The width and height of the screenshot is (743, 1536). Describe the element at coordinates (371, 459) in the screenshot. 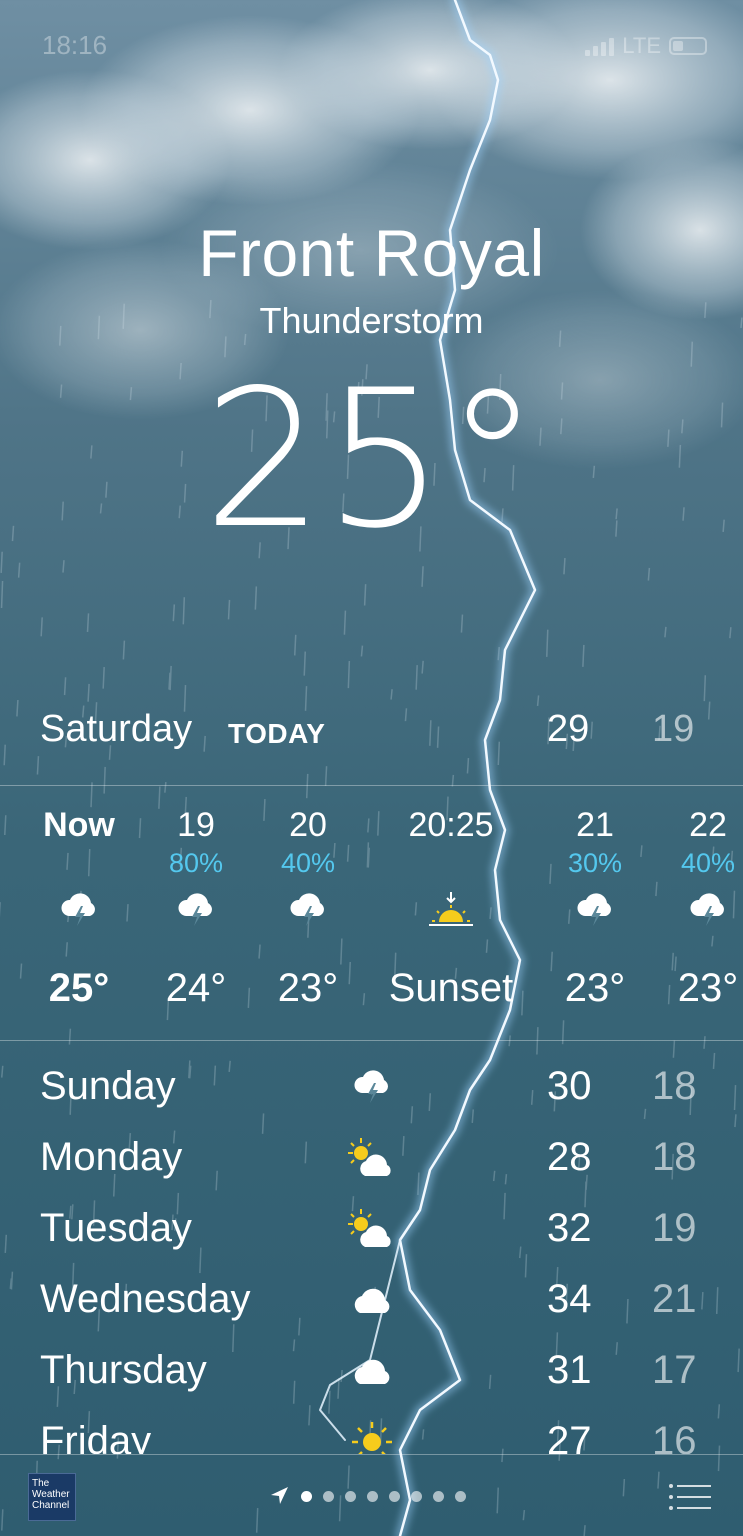

I see `current-temperature: 25°` at that location.